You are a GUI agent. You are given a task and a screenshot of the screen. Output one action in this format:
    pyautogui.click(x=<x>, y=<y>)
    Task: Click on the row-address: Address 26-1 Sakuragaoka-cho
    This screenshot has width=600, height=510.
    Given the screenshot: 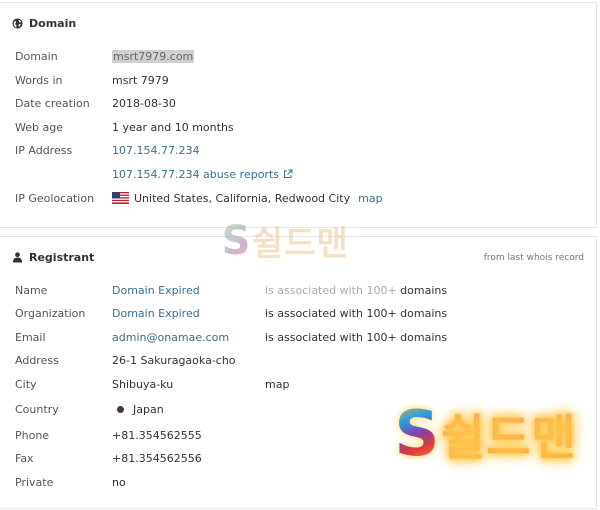 What is the action you would take?
    pyautogui.click(x=125, y=360)
    